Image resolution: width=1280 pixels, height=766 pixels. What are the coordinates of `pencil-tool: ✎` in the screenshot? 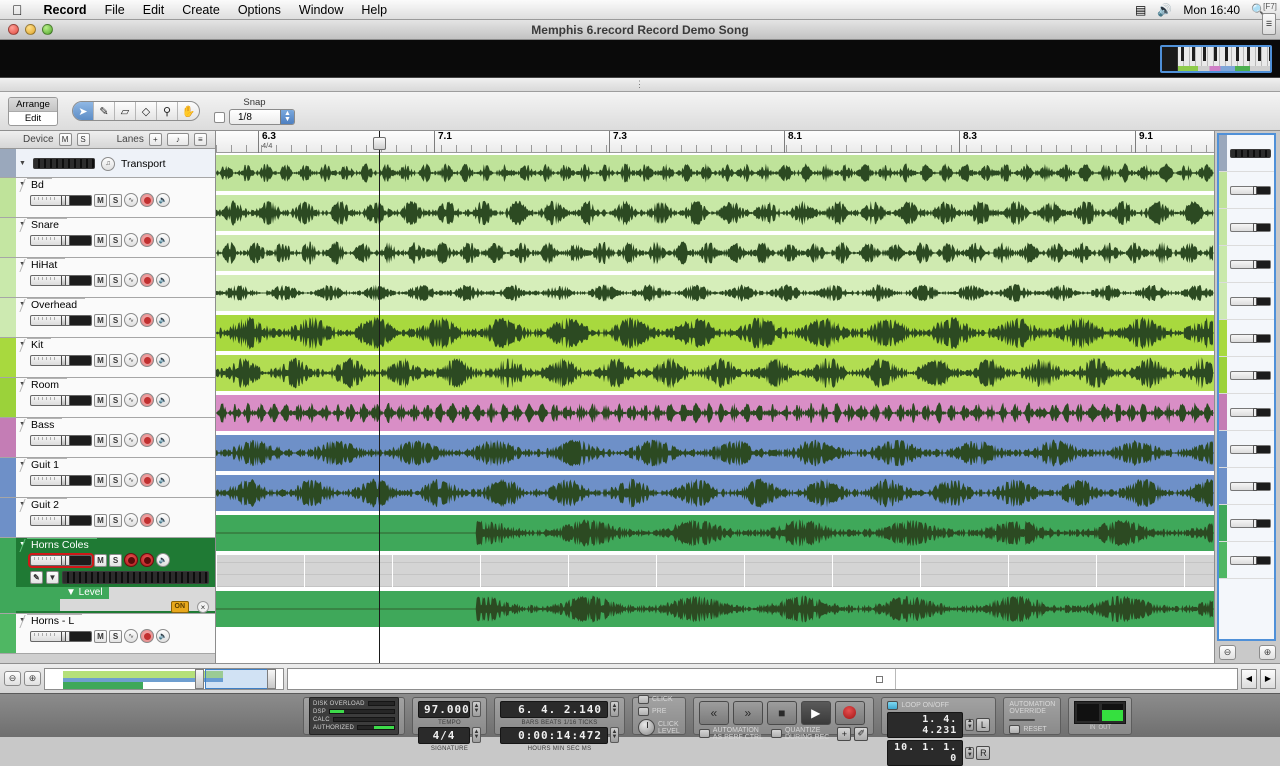 It's located at (104, 111).